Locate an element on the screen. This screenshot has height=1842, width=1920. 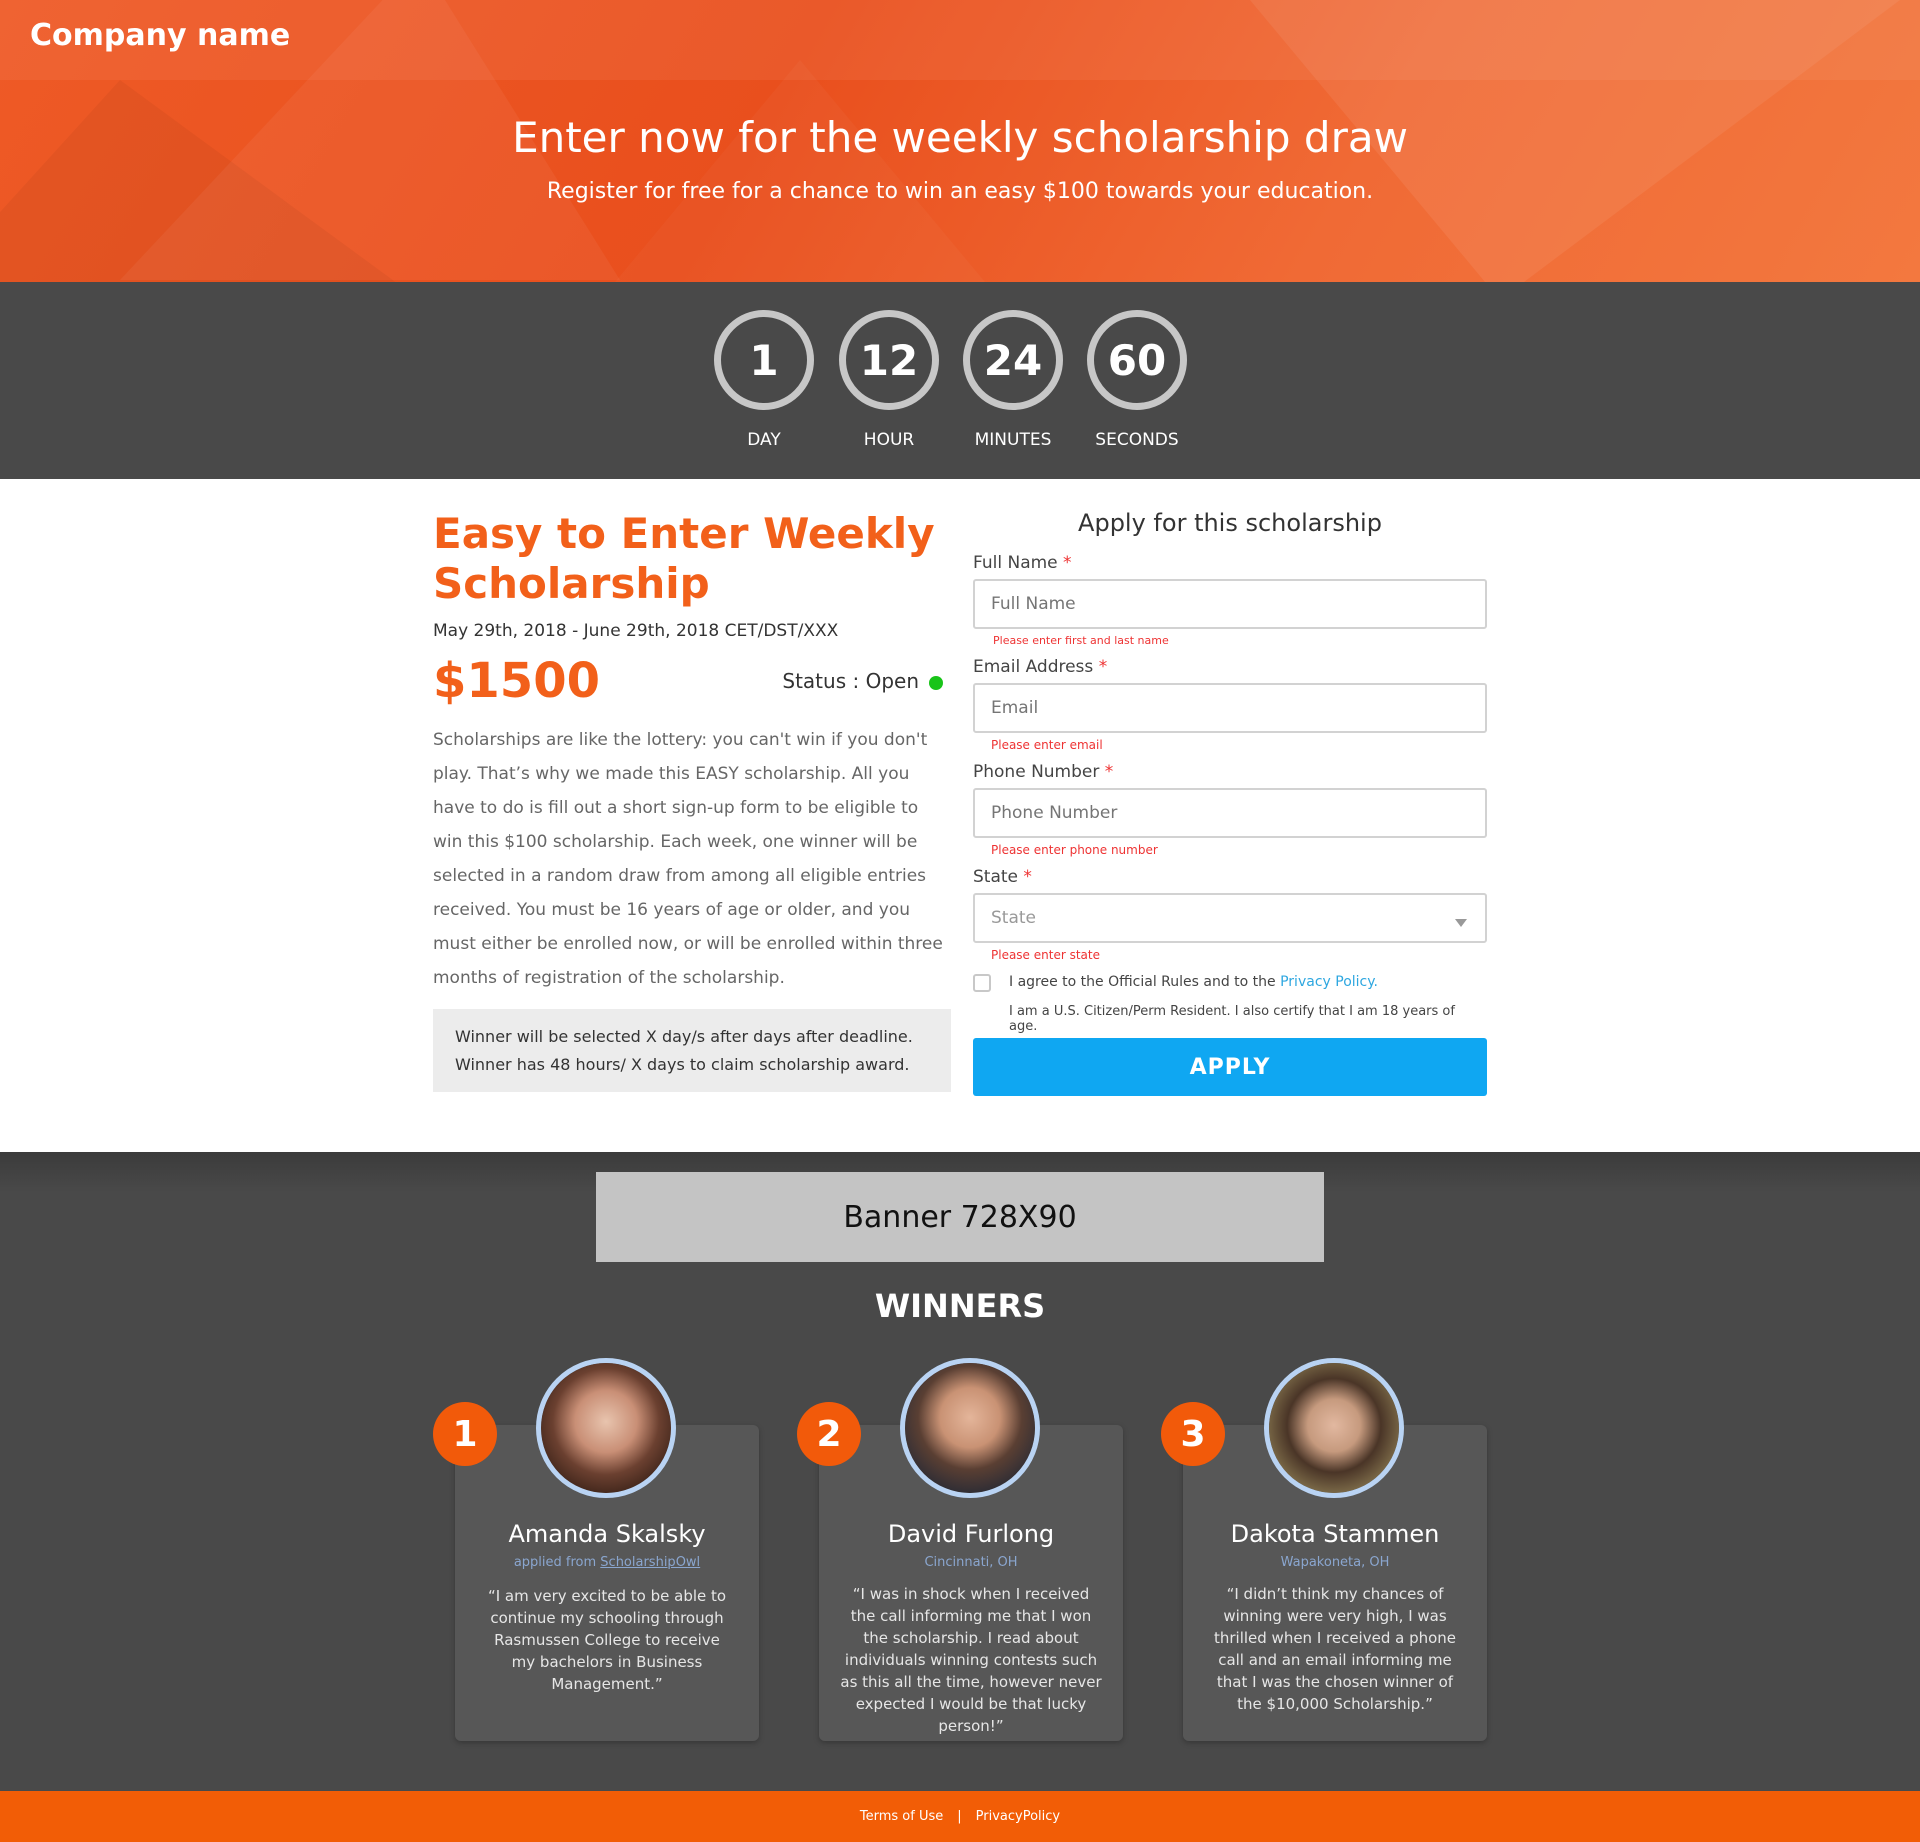
winner-name: David Furlong is located at coordinates (971, 1534).